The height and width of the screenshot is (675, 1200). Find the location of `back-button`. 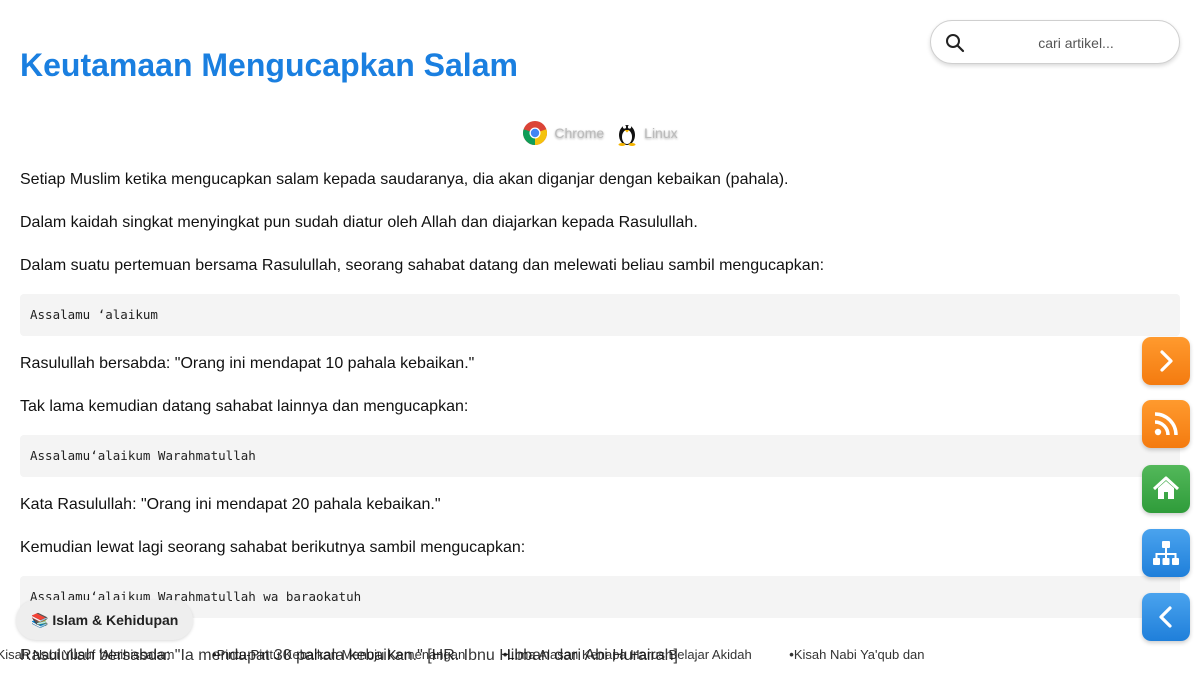

back-button is located at coordinates (1166, 617).